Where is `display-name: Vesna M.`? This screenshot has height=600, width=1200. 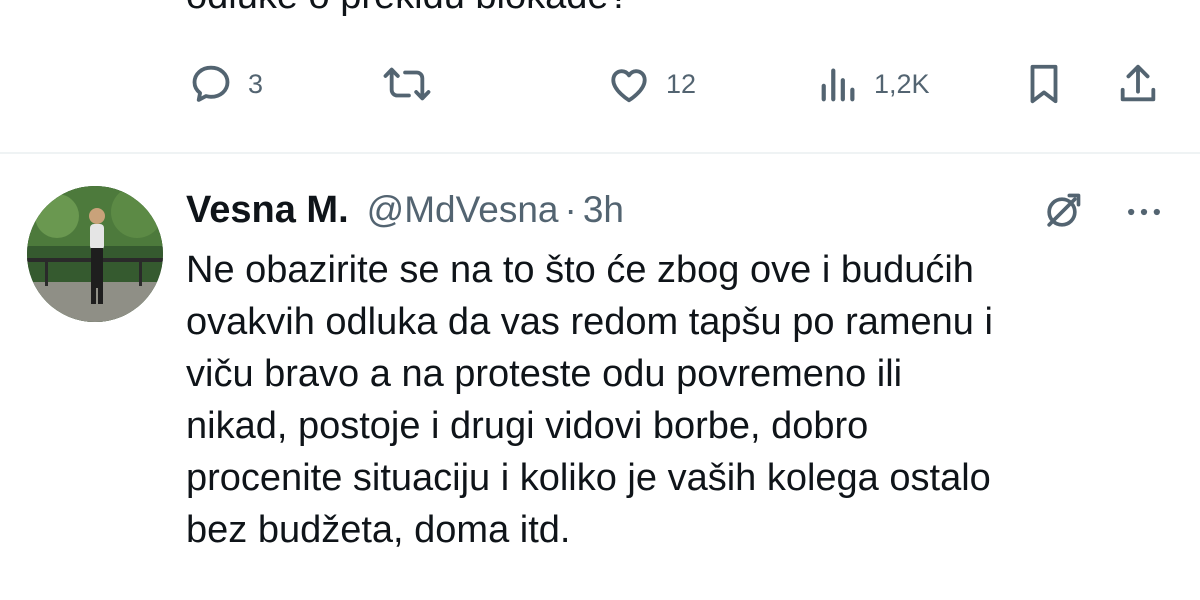
display-name: Vesna M. is located at coordinates (267, 210).